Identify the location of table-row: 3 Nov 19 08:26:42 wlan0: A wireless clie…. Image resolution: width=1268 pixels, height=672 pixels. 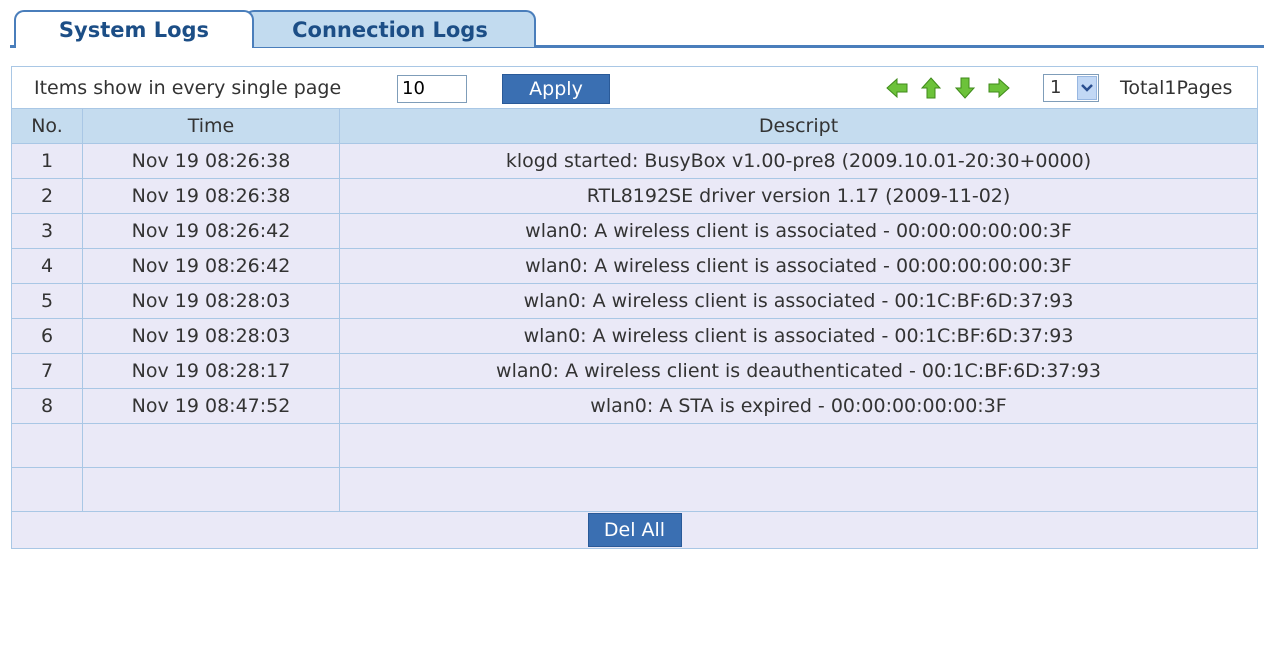
(635, 231).